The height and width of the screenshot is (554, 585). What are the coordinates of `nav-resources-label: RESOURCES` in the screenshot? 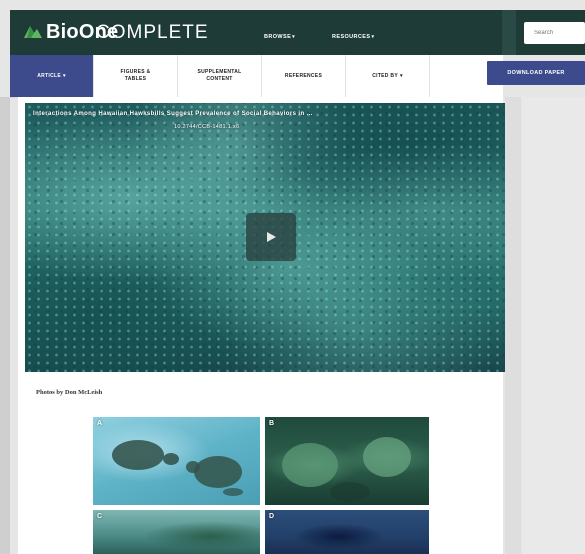 It's located at (351, 37).